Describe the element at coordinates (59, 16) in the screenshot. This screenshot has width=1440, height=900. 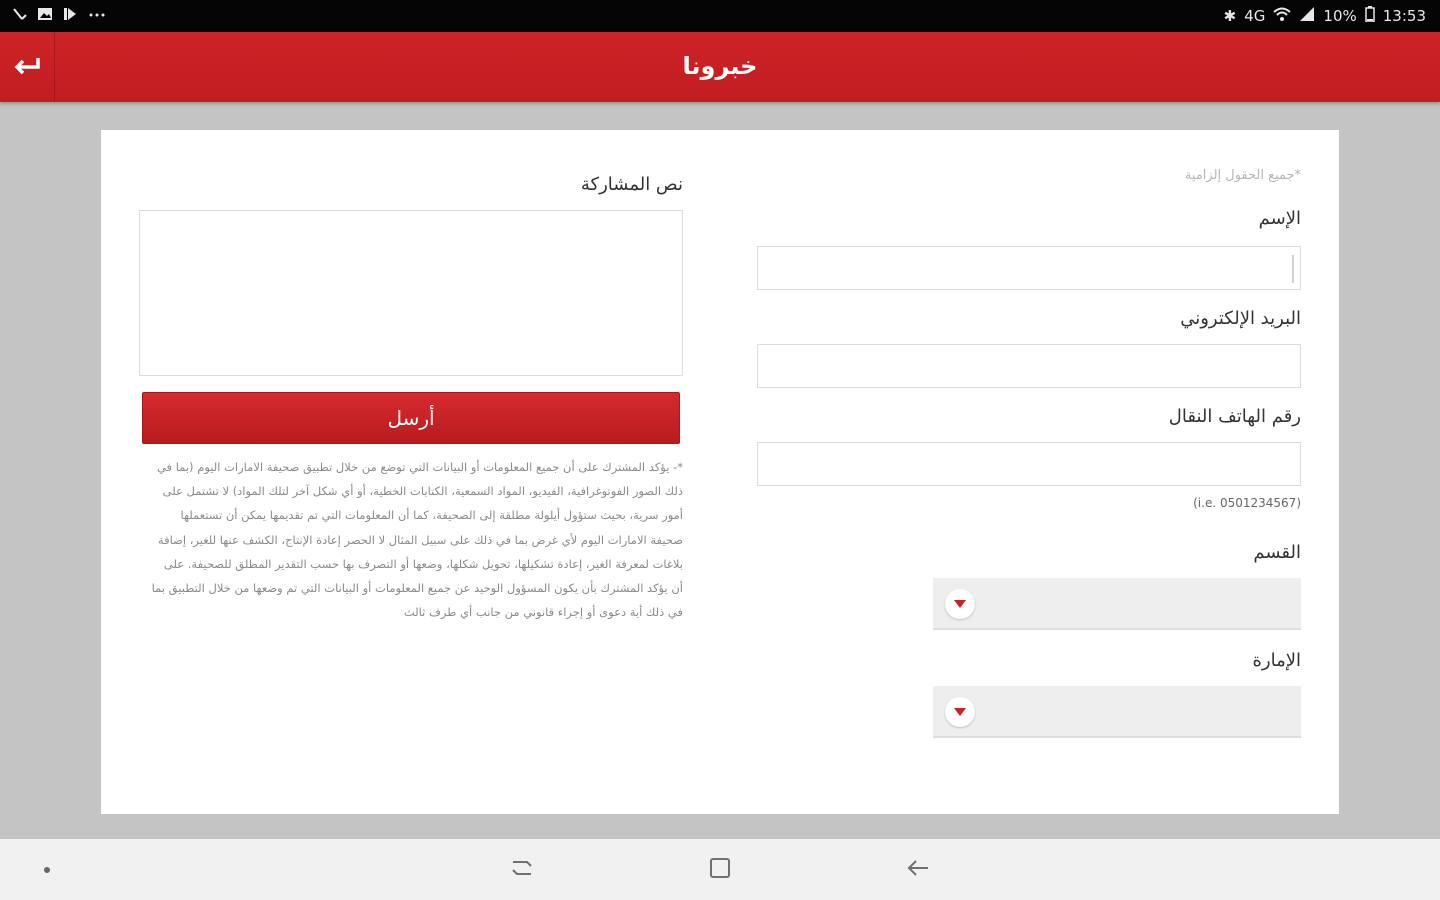
I see `status-notifications` at that location.